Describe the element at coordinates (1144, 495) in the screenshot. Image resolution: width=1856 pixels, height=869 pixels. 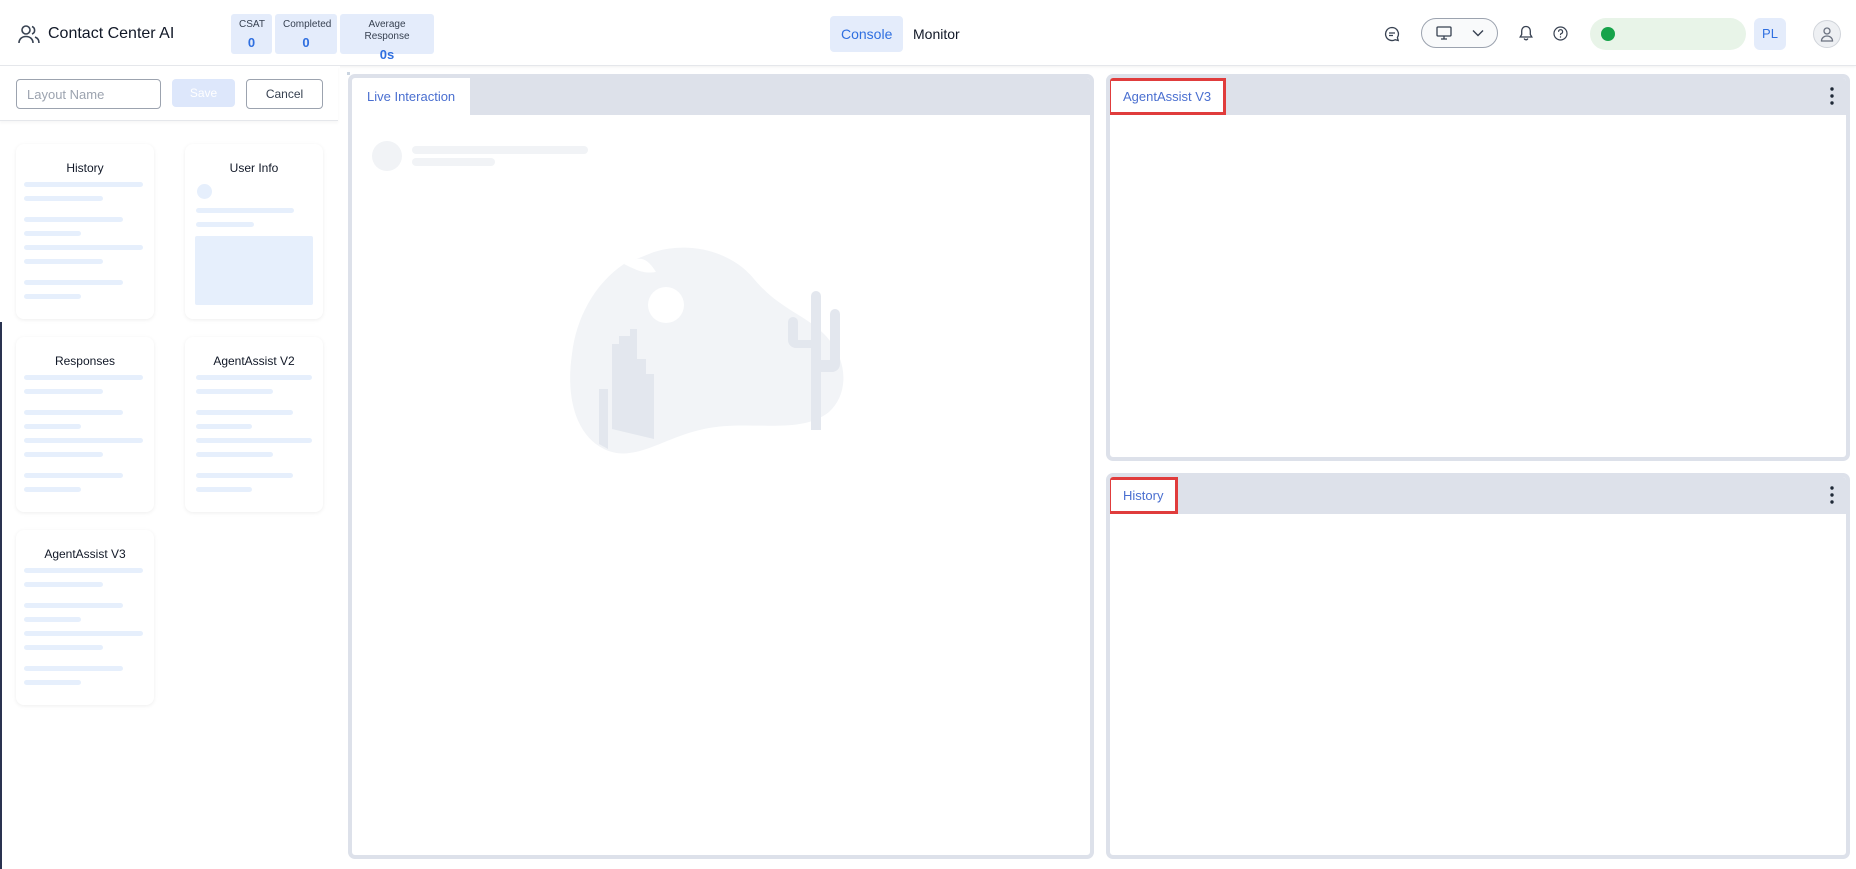
I see `tab-history: History` at that location.